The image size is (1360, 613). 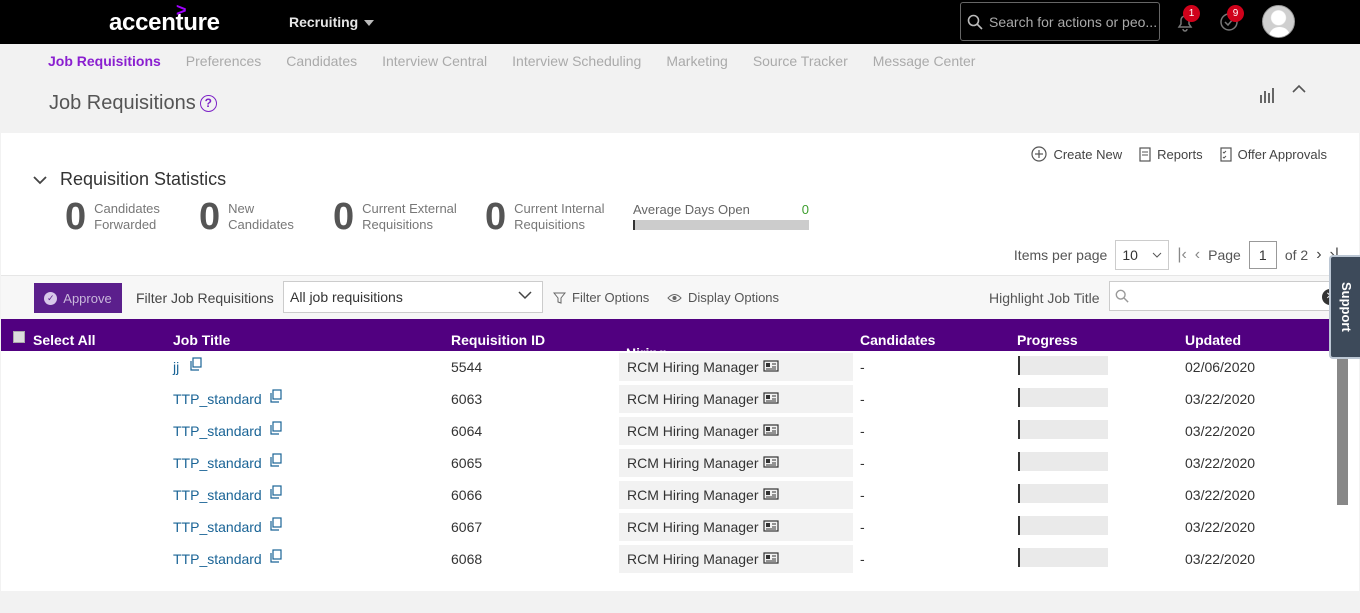 I want to click on stat-label: Current Internal Requisitions, so click(x=559, y=216).